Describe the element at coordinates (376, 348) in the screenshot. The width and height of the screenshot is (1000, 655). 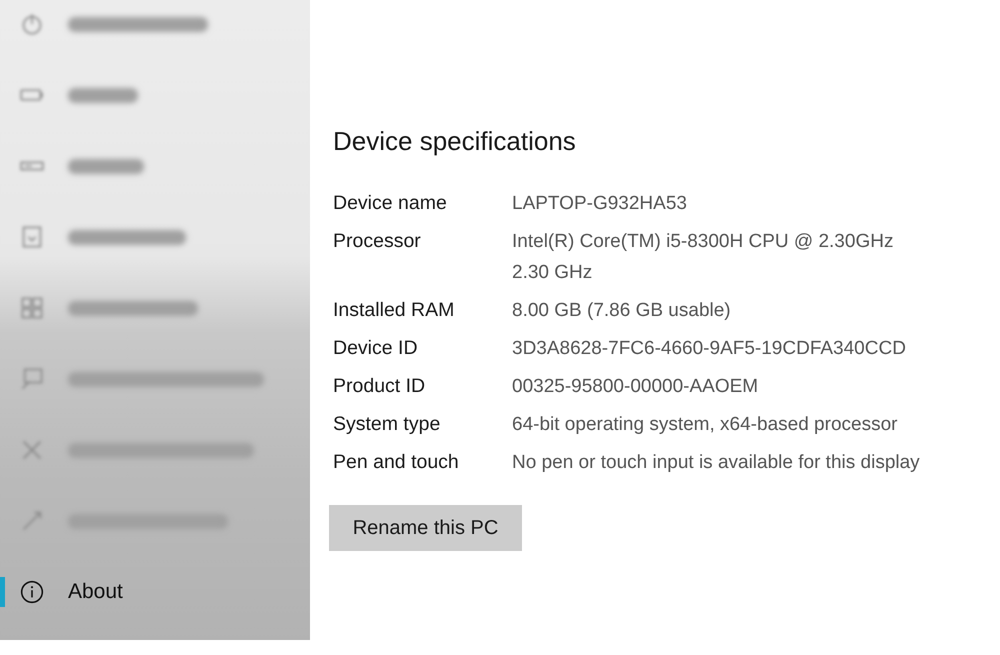
I see `spec-label: Device ID` at that location.